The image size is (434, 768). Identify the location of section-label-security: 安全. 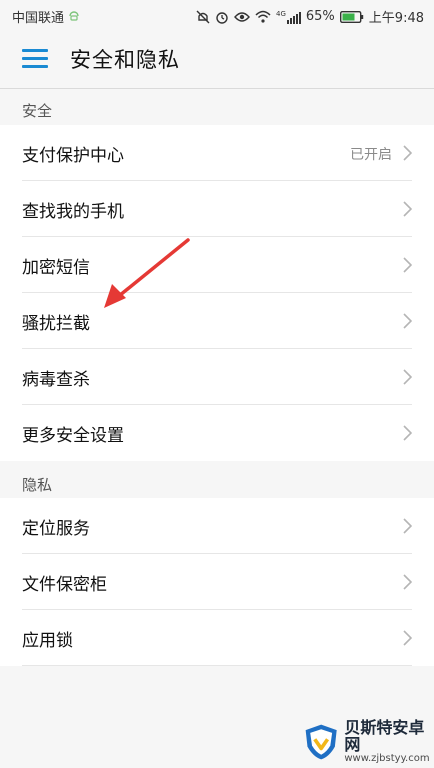
(37, 111).